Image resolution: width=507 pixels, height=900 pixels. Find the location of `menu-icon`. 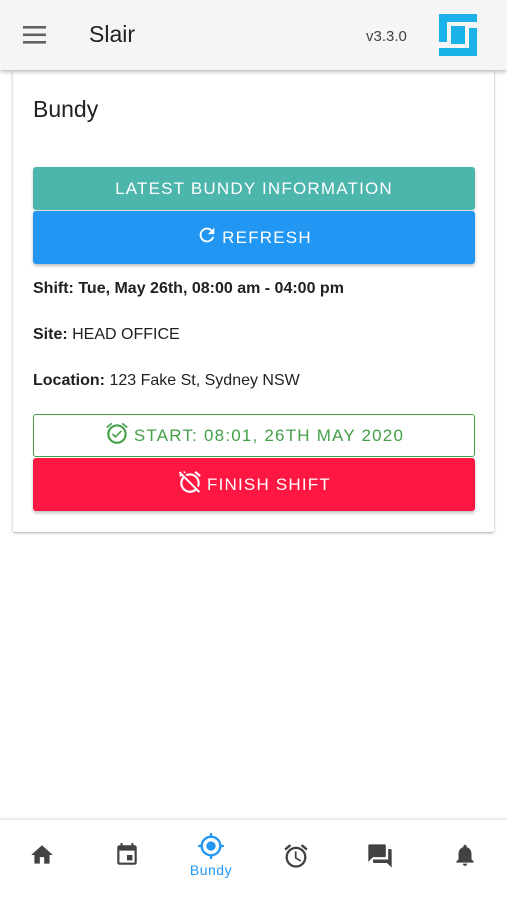

menu-icon is located at coordinates (35, 35).